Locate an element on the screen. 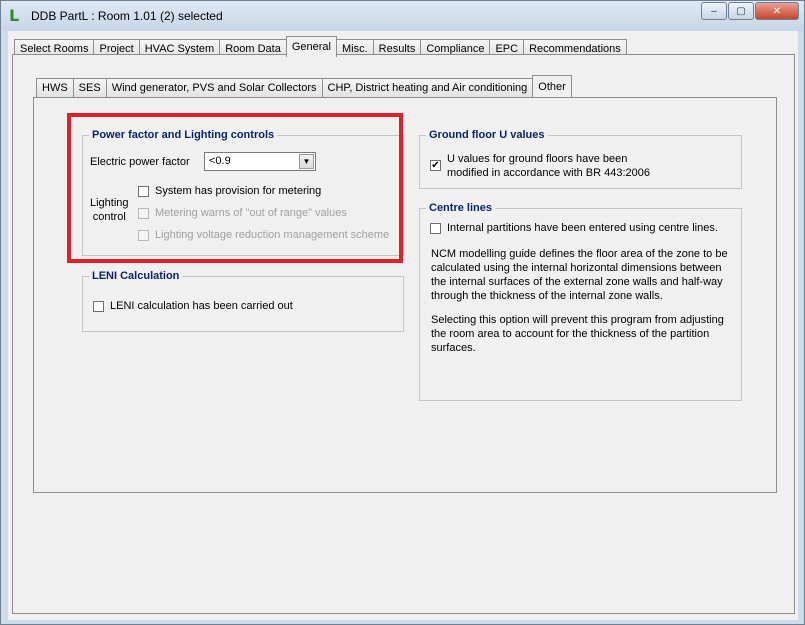  lighting-control-label-line1: Lighting is located at coordinates (109, 203).